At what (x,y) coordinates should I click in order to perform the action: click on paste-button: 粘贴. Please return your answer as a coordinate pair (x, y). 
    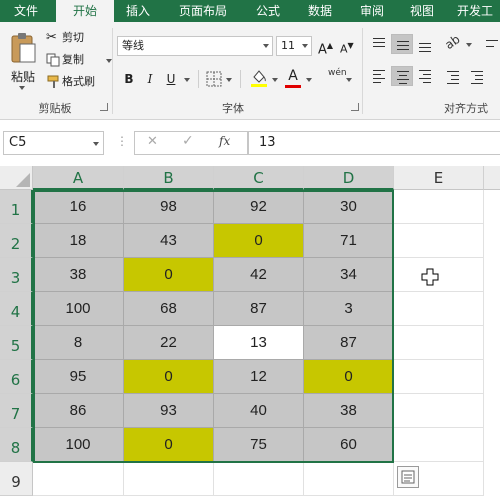
    Looking at the image, I should click on (23, 63).